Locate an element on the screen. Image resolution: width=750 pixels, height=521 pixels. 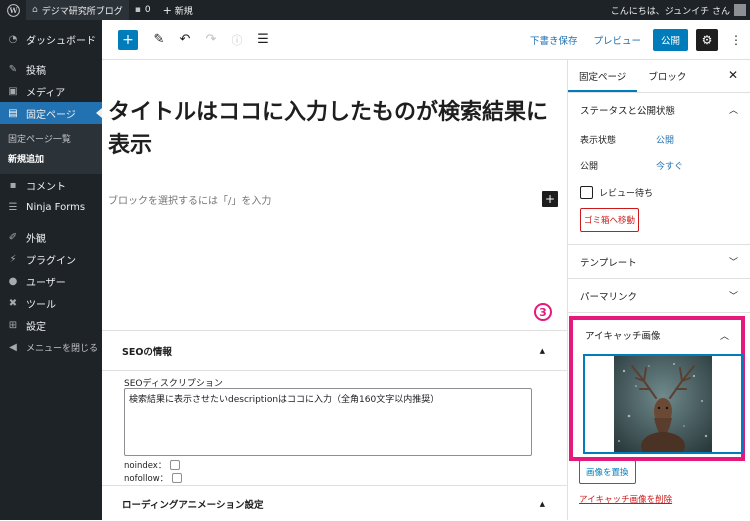
wordpress-logo-icon: W is located at coordinates (13, 10).